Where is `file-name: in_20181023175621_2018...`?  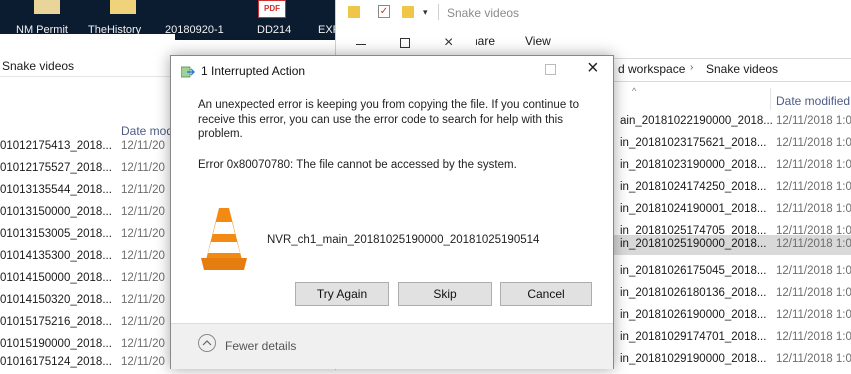 file-name: in_20181023175621_2018... is located at coordinates (693, 143).